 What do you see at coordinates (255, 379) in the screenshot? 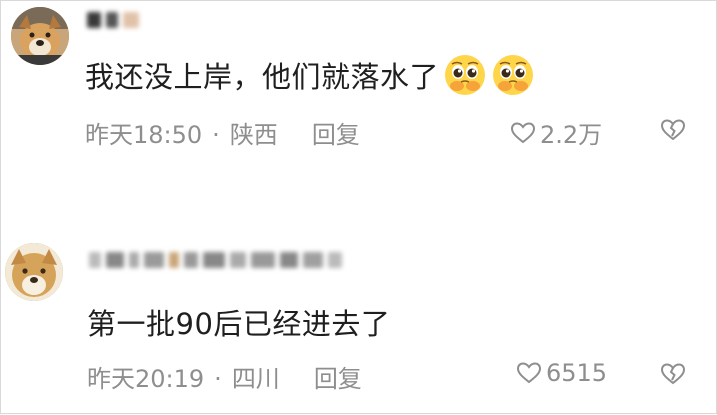
I see `comment-location: 四川` at bounding box center [255, 379].